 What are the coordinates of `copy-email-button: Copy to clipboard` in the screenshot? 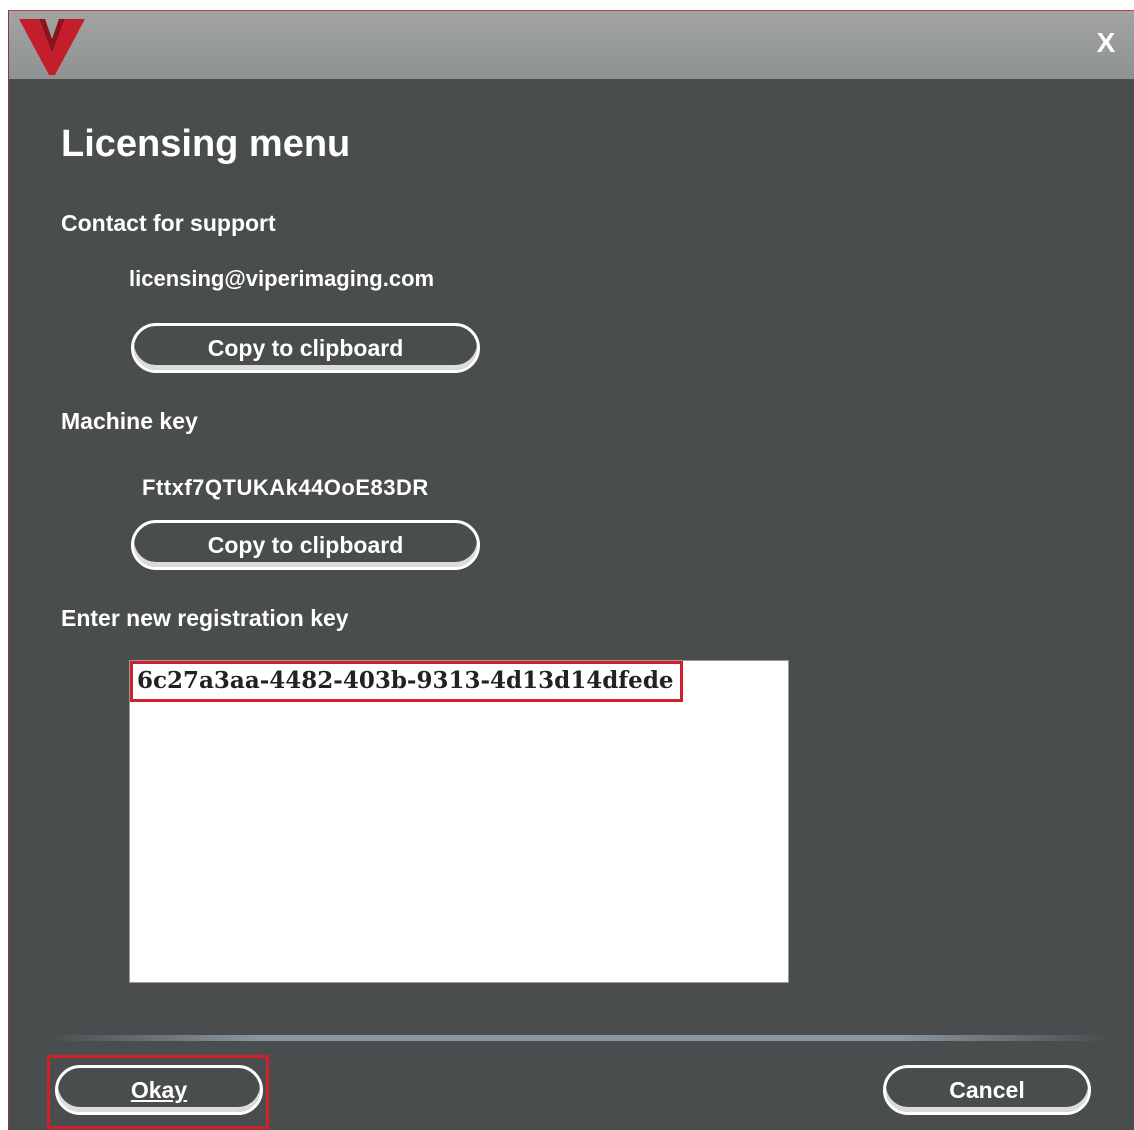 It's located at (305, 348).